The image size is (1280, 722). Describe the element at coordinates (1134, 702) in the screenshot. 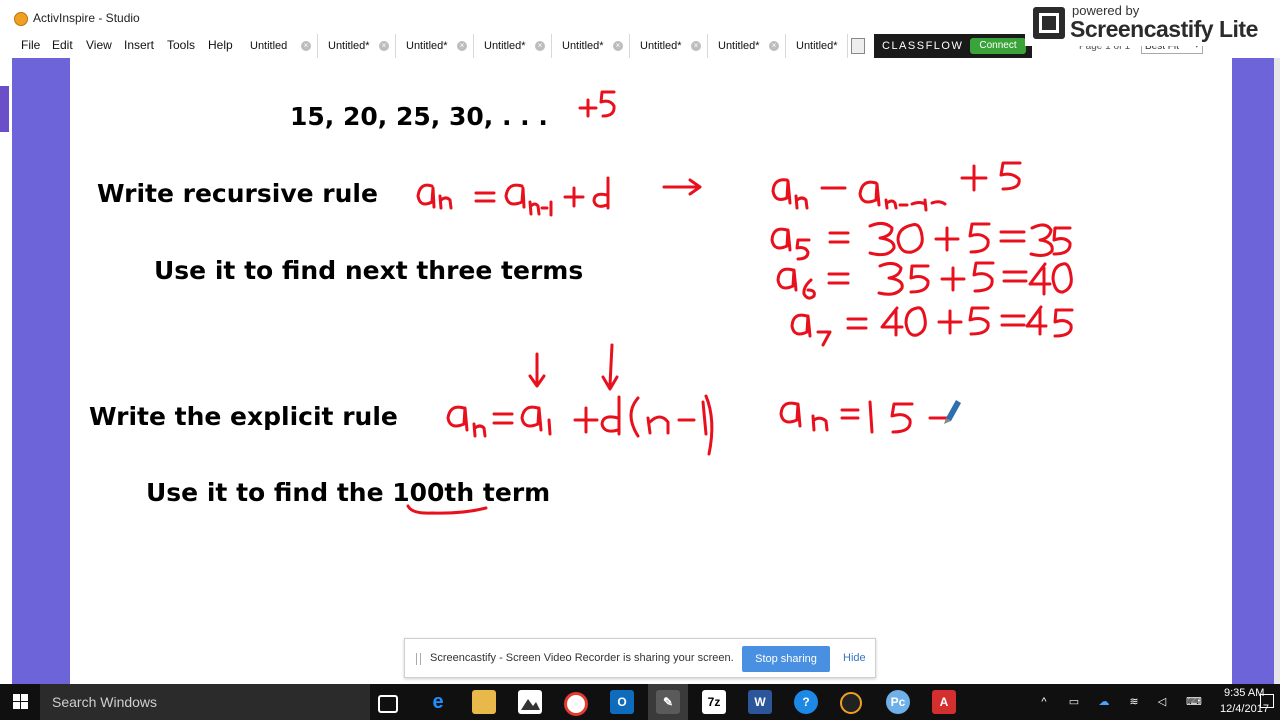

I see `wifi-icon: ≋` at that location.